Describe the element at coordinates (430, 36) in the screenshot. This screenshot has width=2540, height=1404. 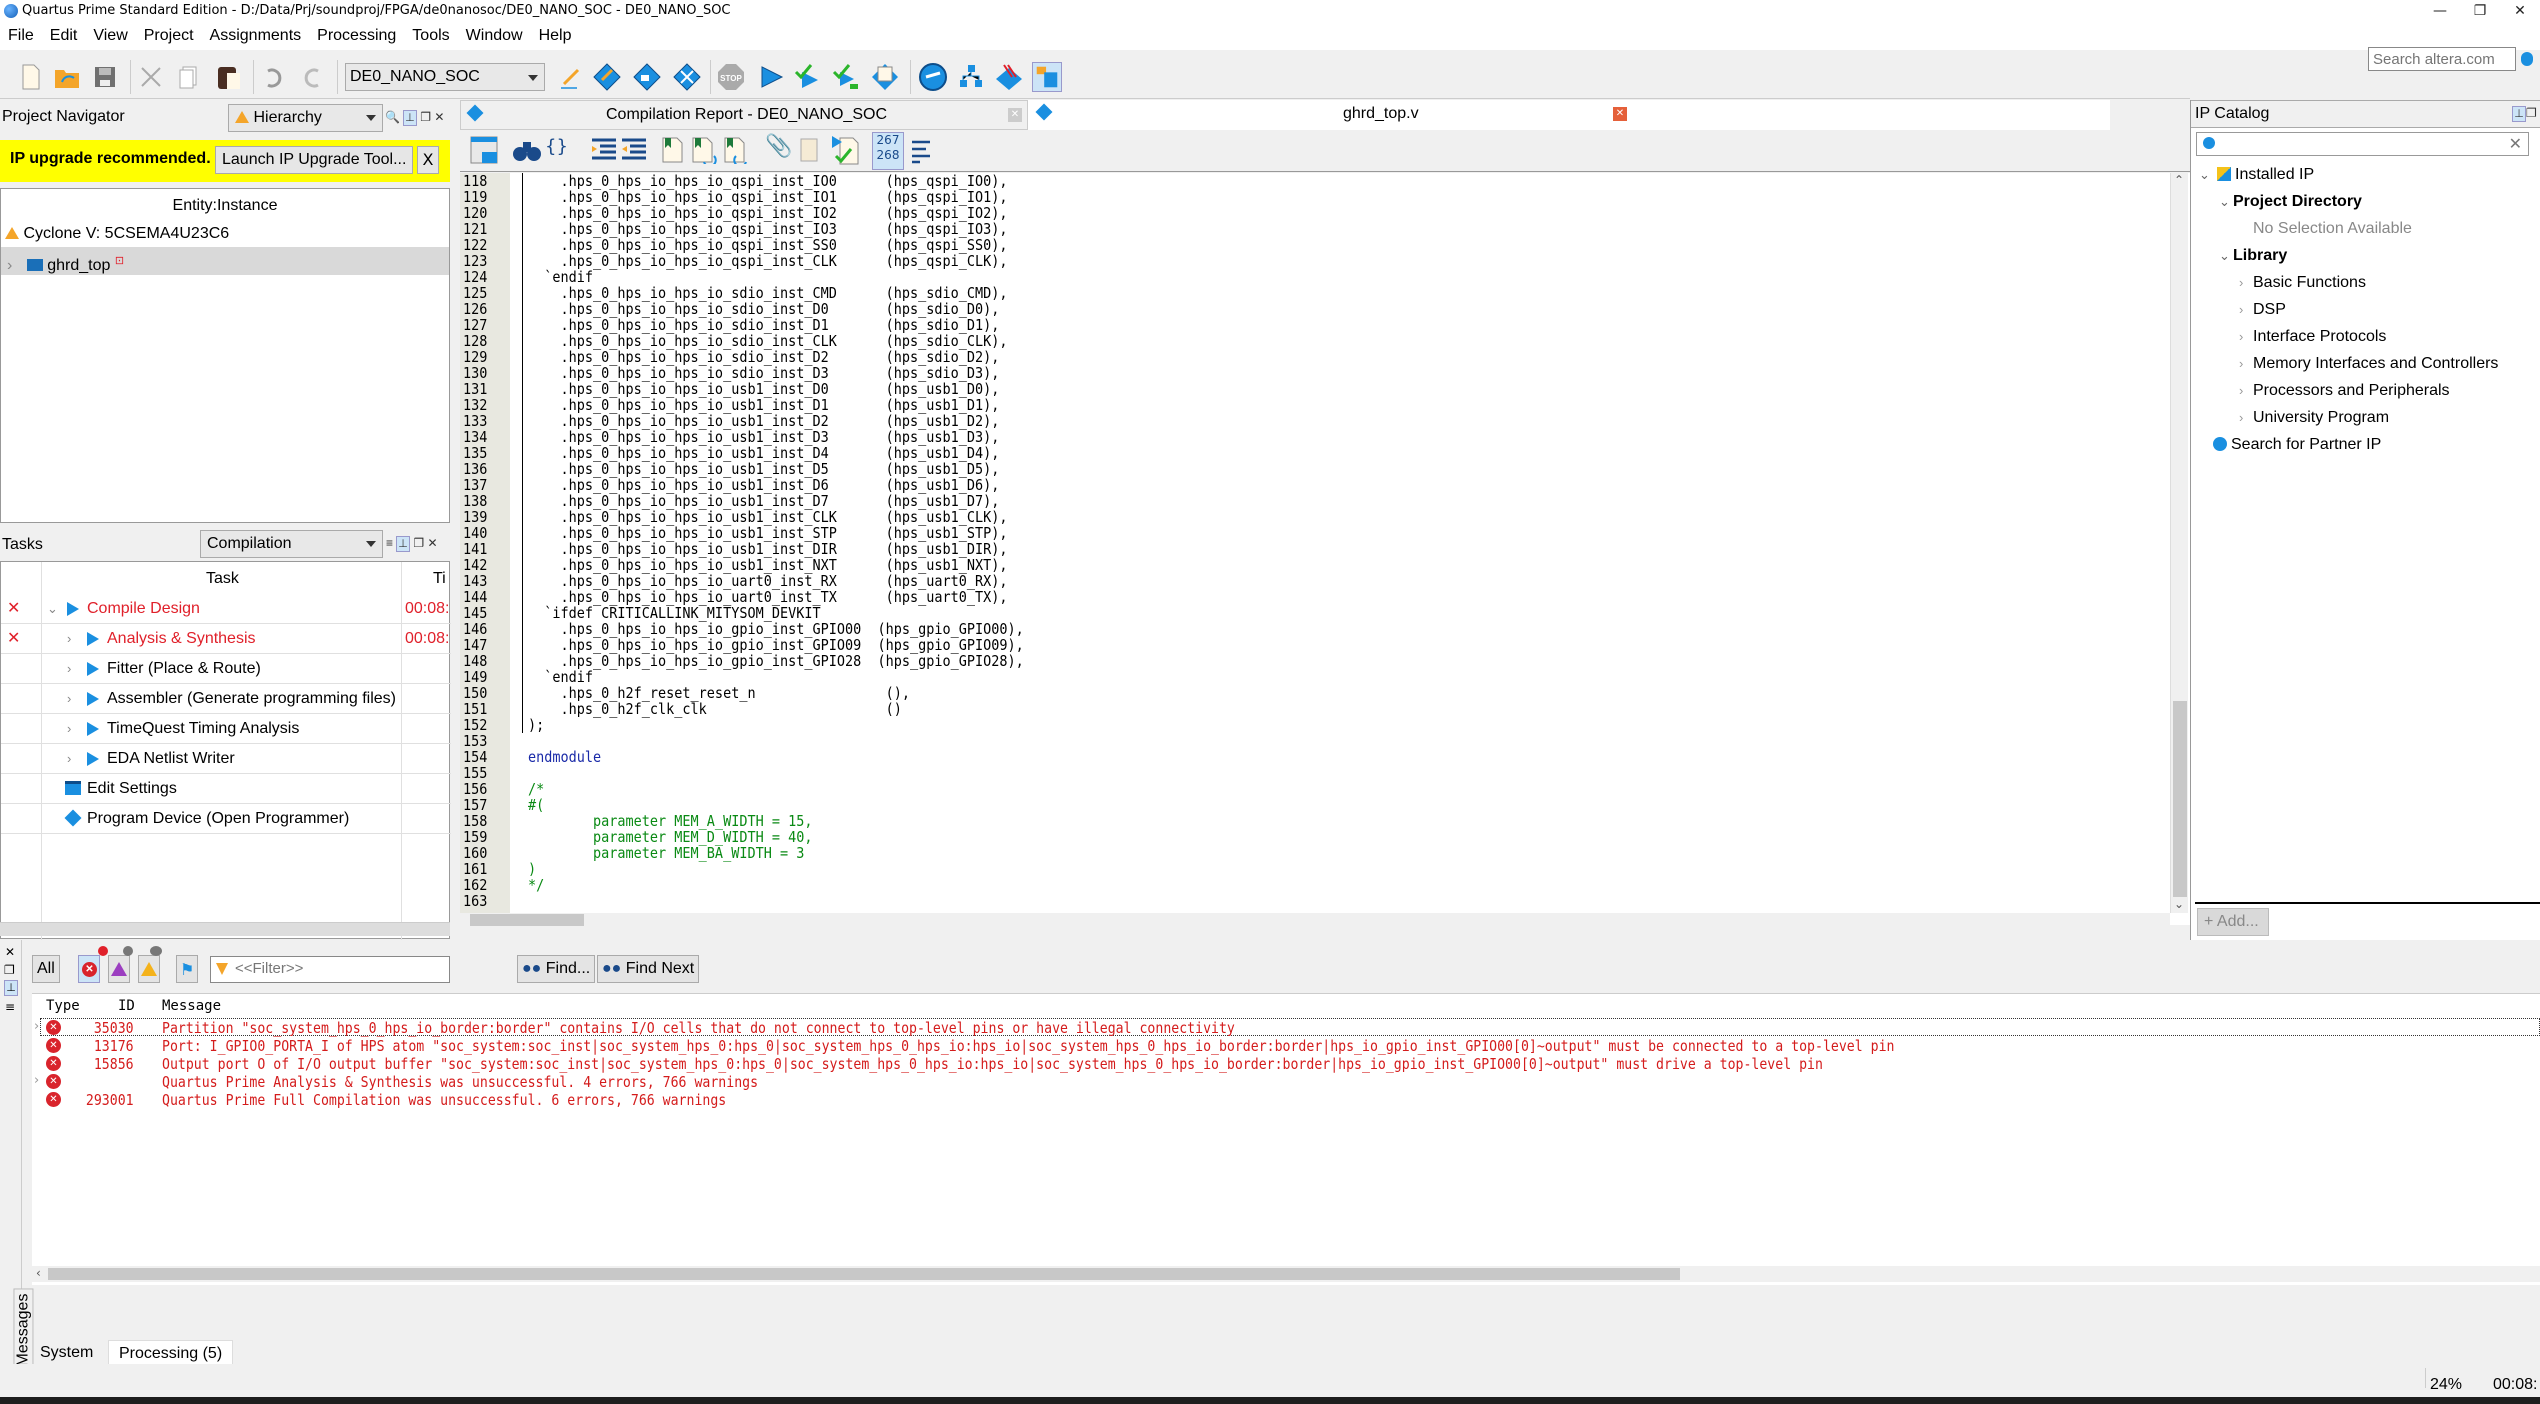
I see `menu-tools: Tools` at that location.